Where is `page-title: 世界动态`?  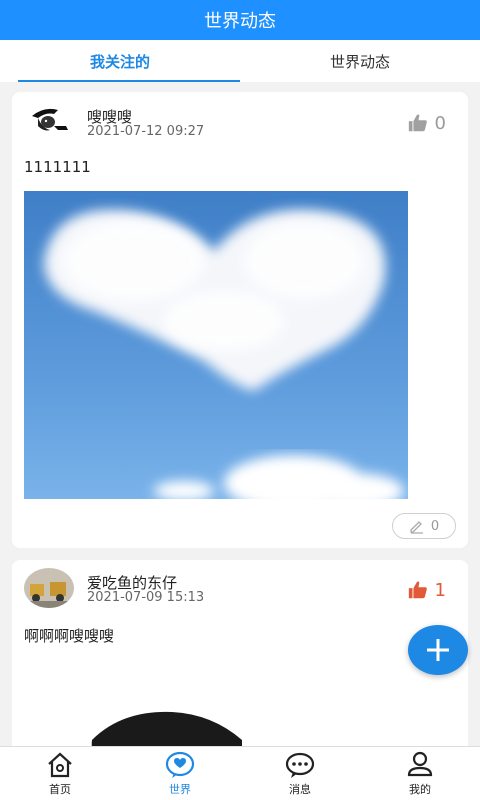 page-title: 世界动态 is located at coordinates (240, 21).